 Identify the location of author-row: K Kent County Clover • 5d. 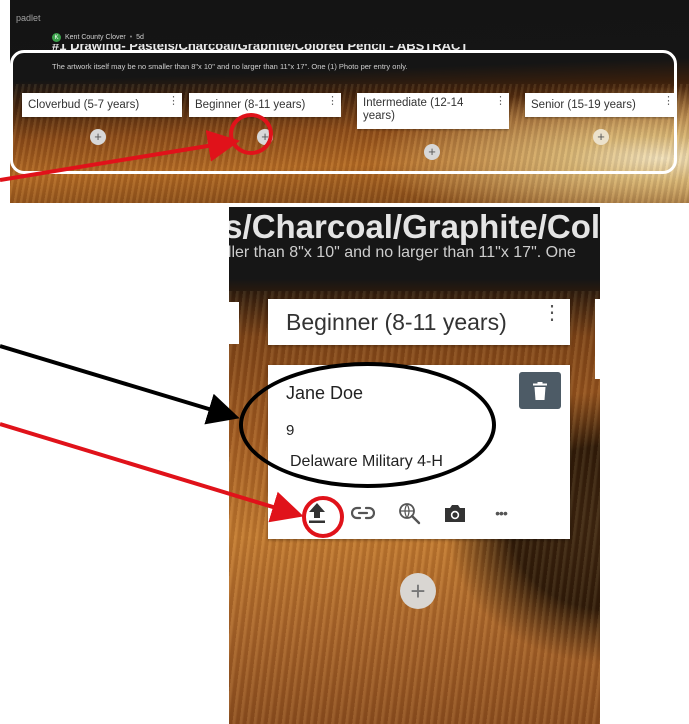
(98, 37).